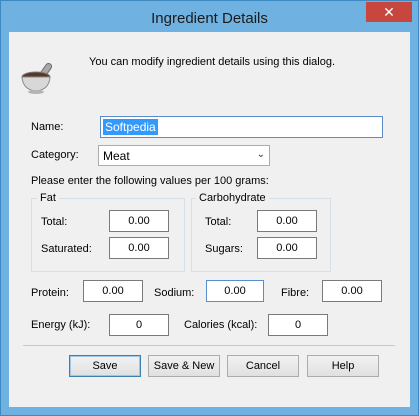 The width and height of the screenshot is (419, 416). Describe the element at coordinates (37, 78) in the screenshot. I see `mortar-pestle-icon` at that location.